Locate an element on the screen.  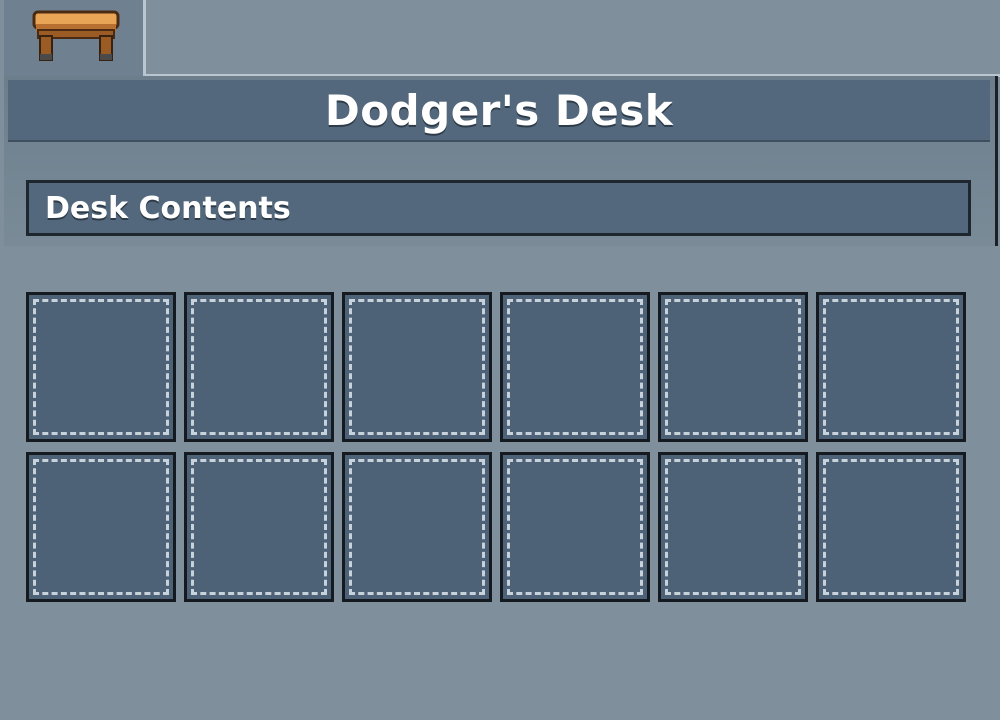
container-tab is located at coordinates (75, 40).